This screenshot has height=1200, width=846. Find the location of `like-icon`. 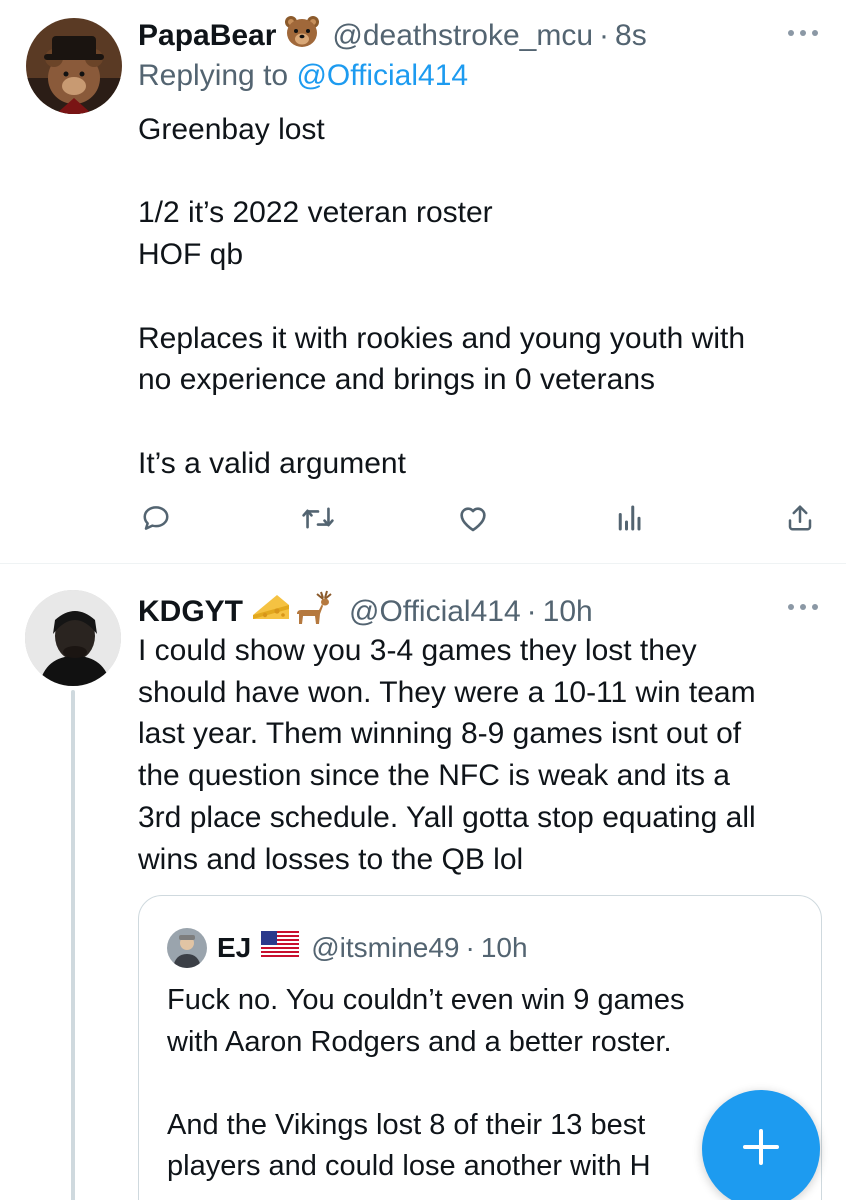

like-icon is located at coordinates (473, 518).